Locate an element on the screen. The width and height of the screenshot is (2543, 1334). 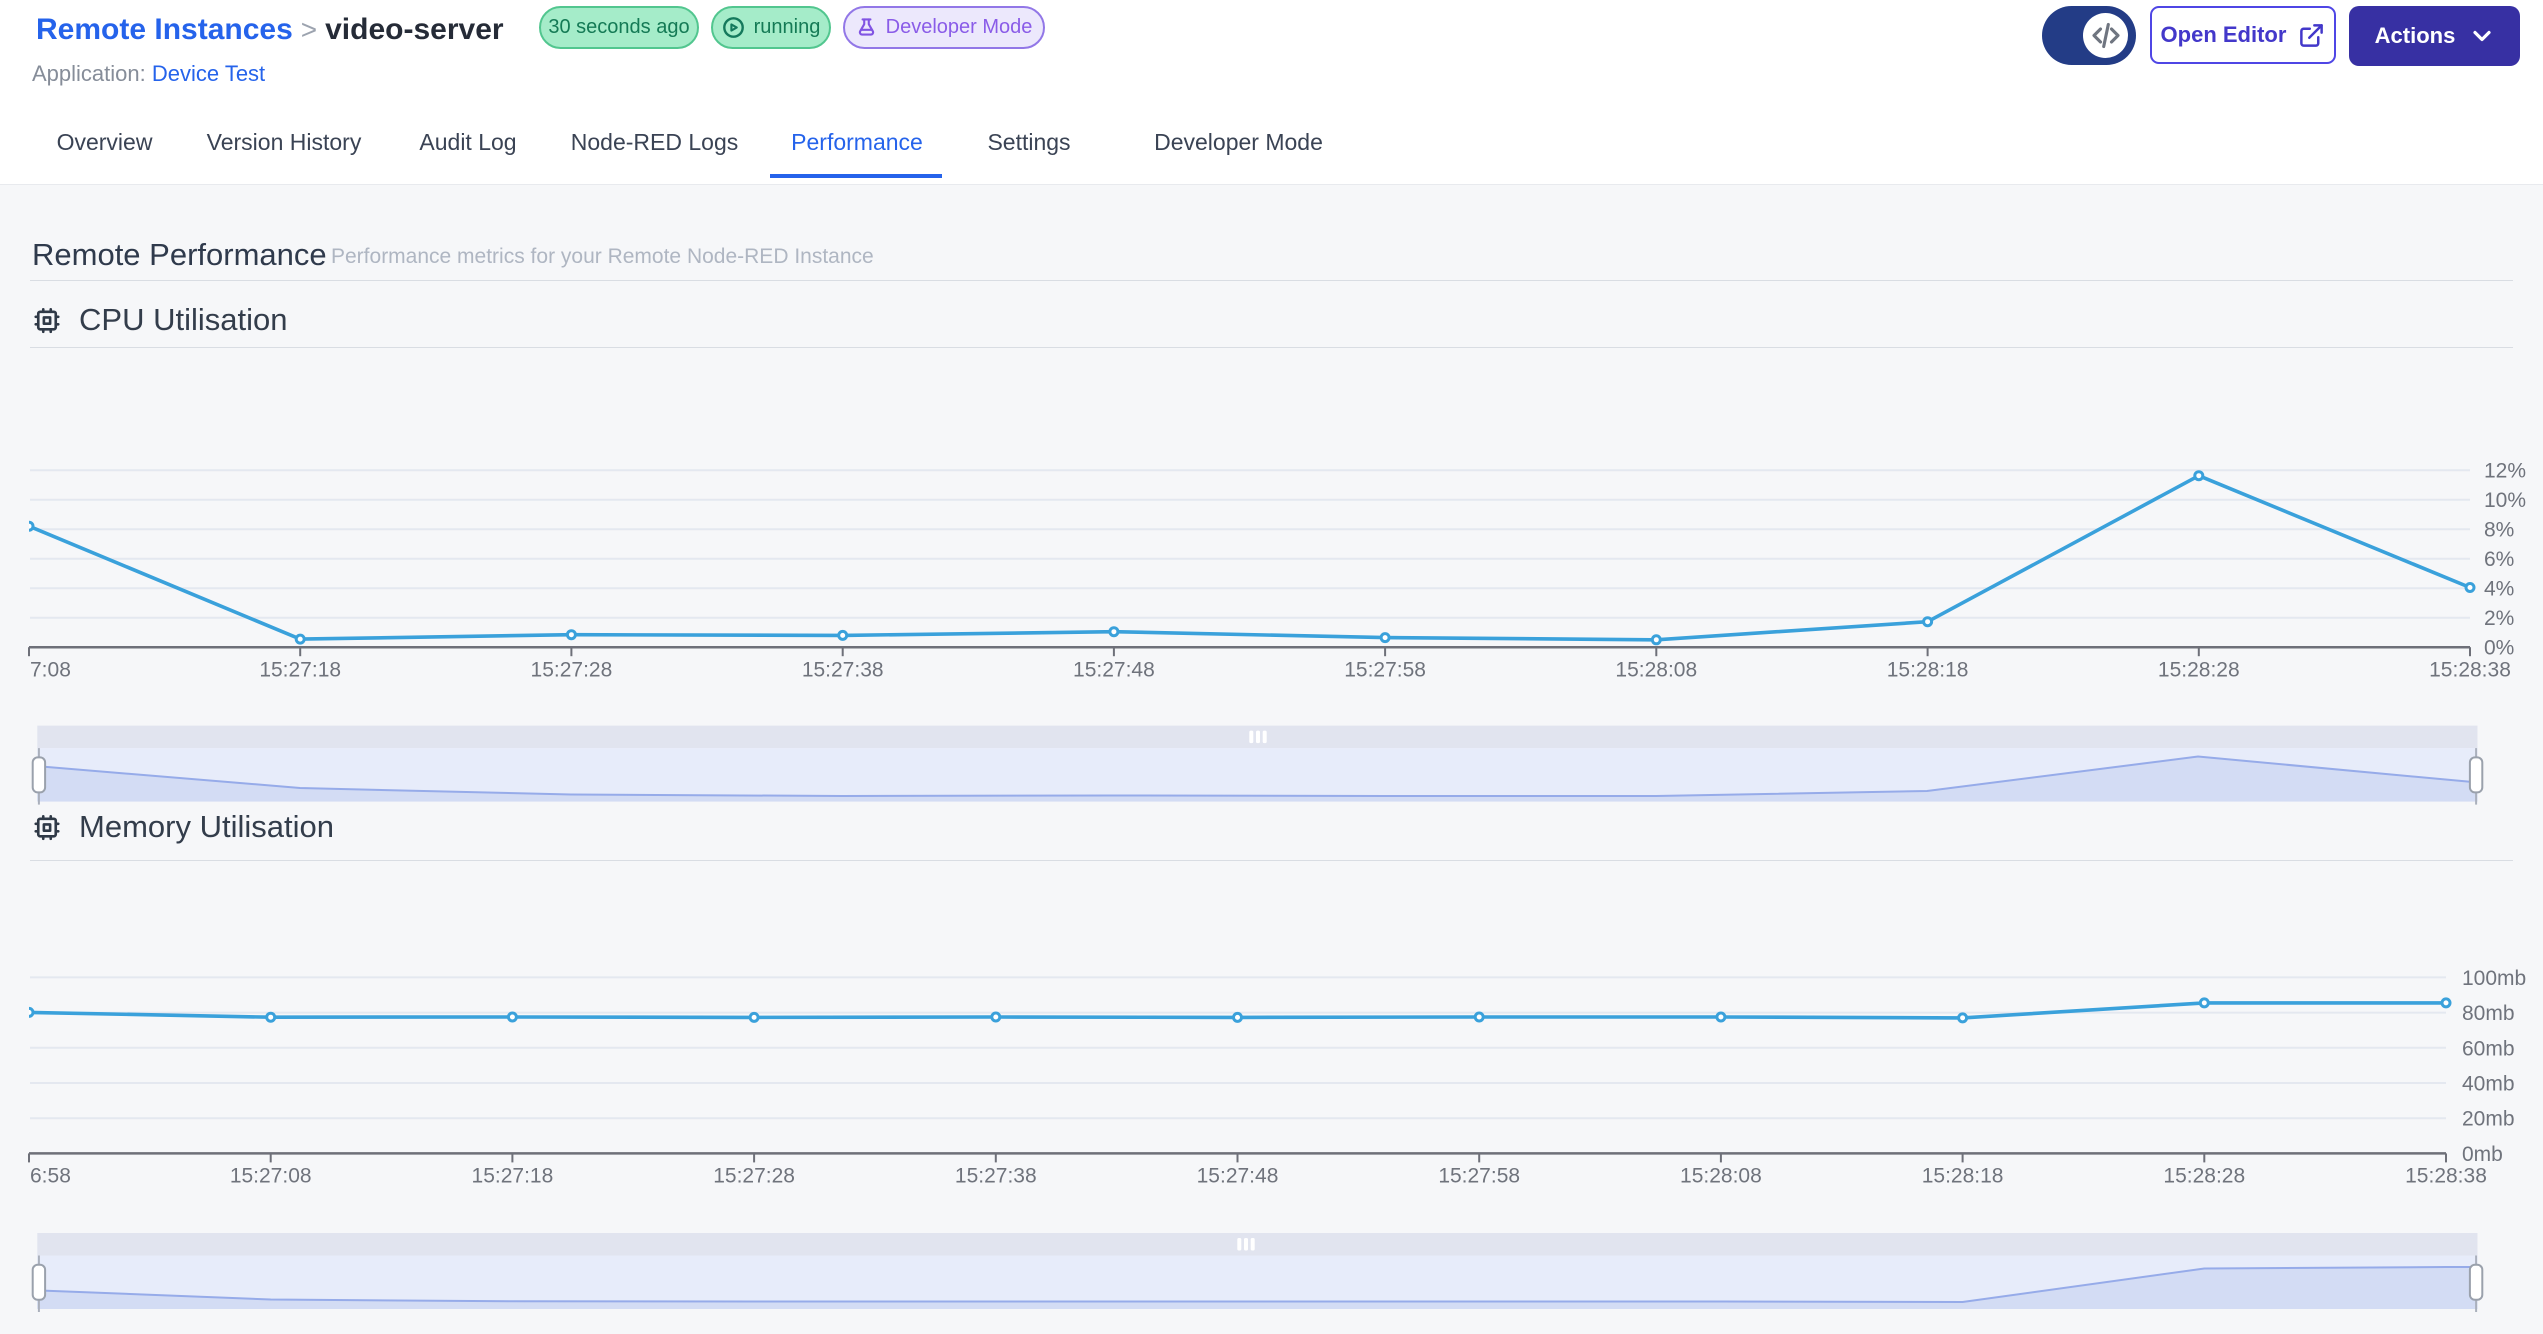
svg-text: 4% is located at coordinates (2499, 589).